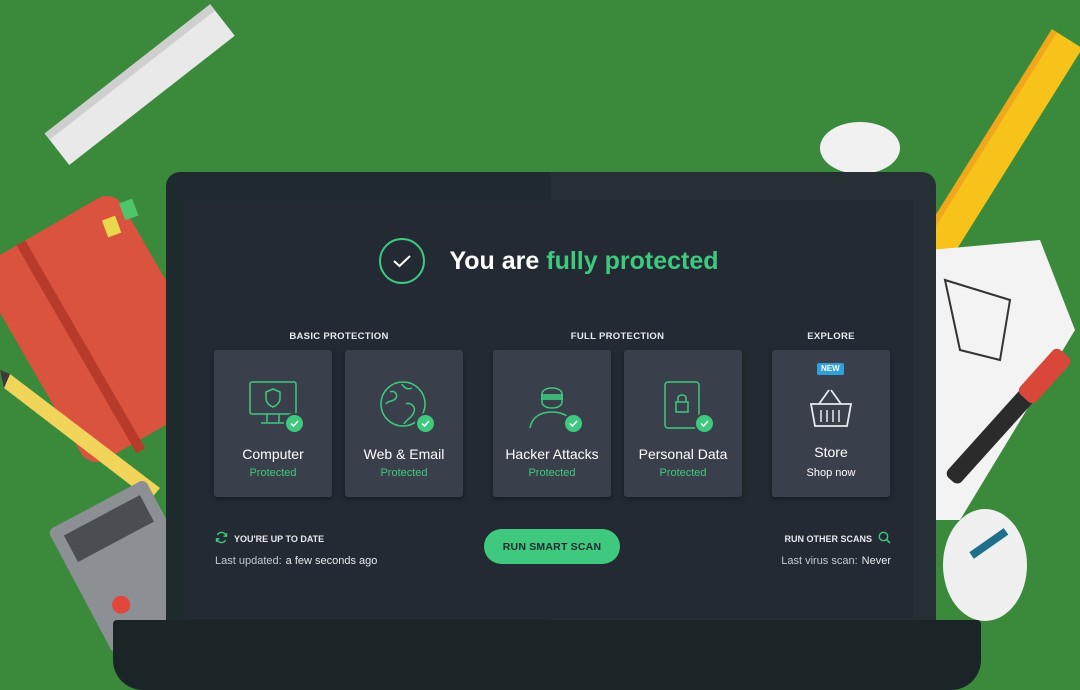  What do you see at coordinates (828, 538) in the screenshot?
I see `run-other-scans-label: RUN OTHER SCANS` at bounding box center [828, 538].